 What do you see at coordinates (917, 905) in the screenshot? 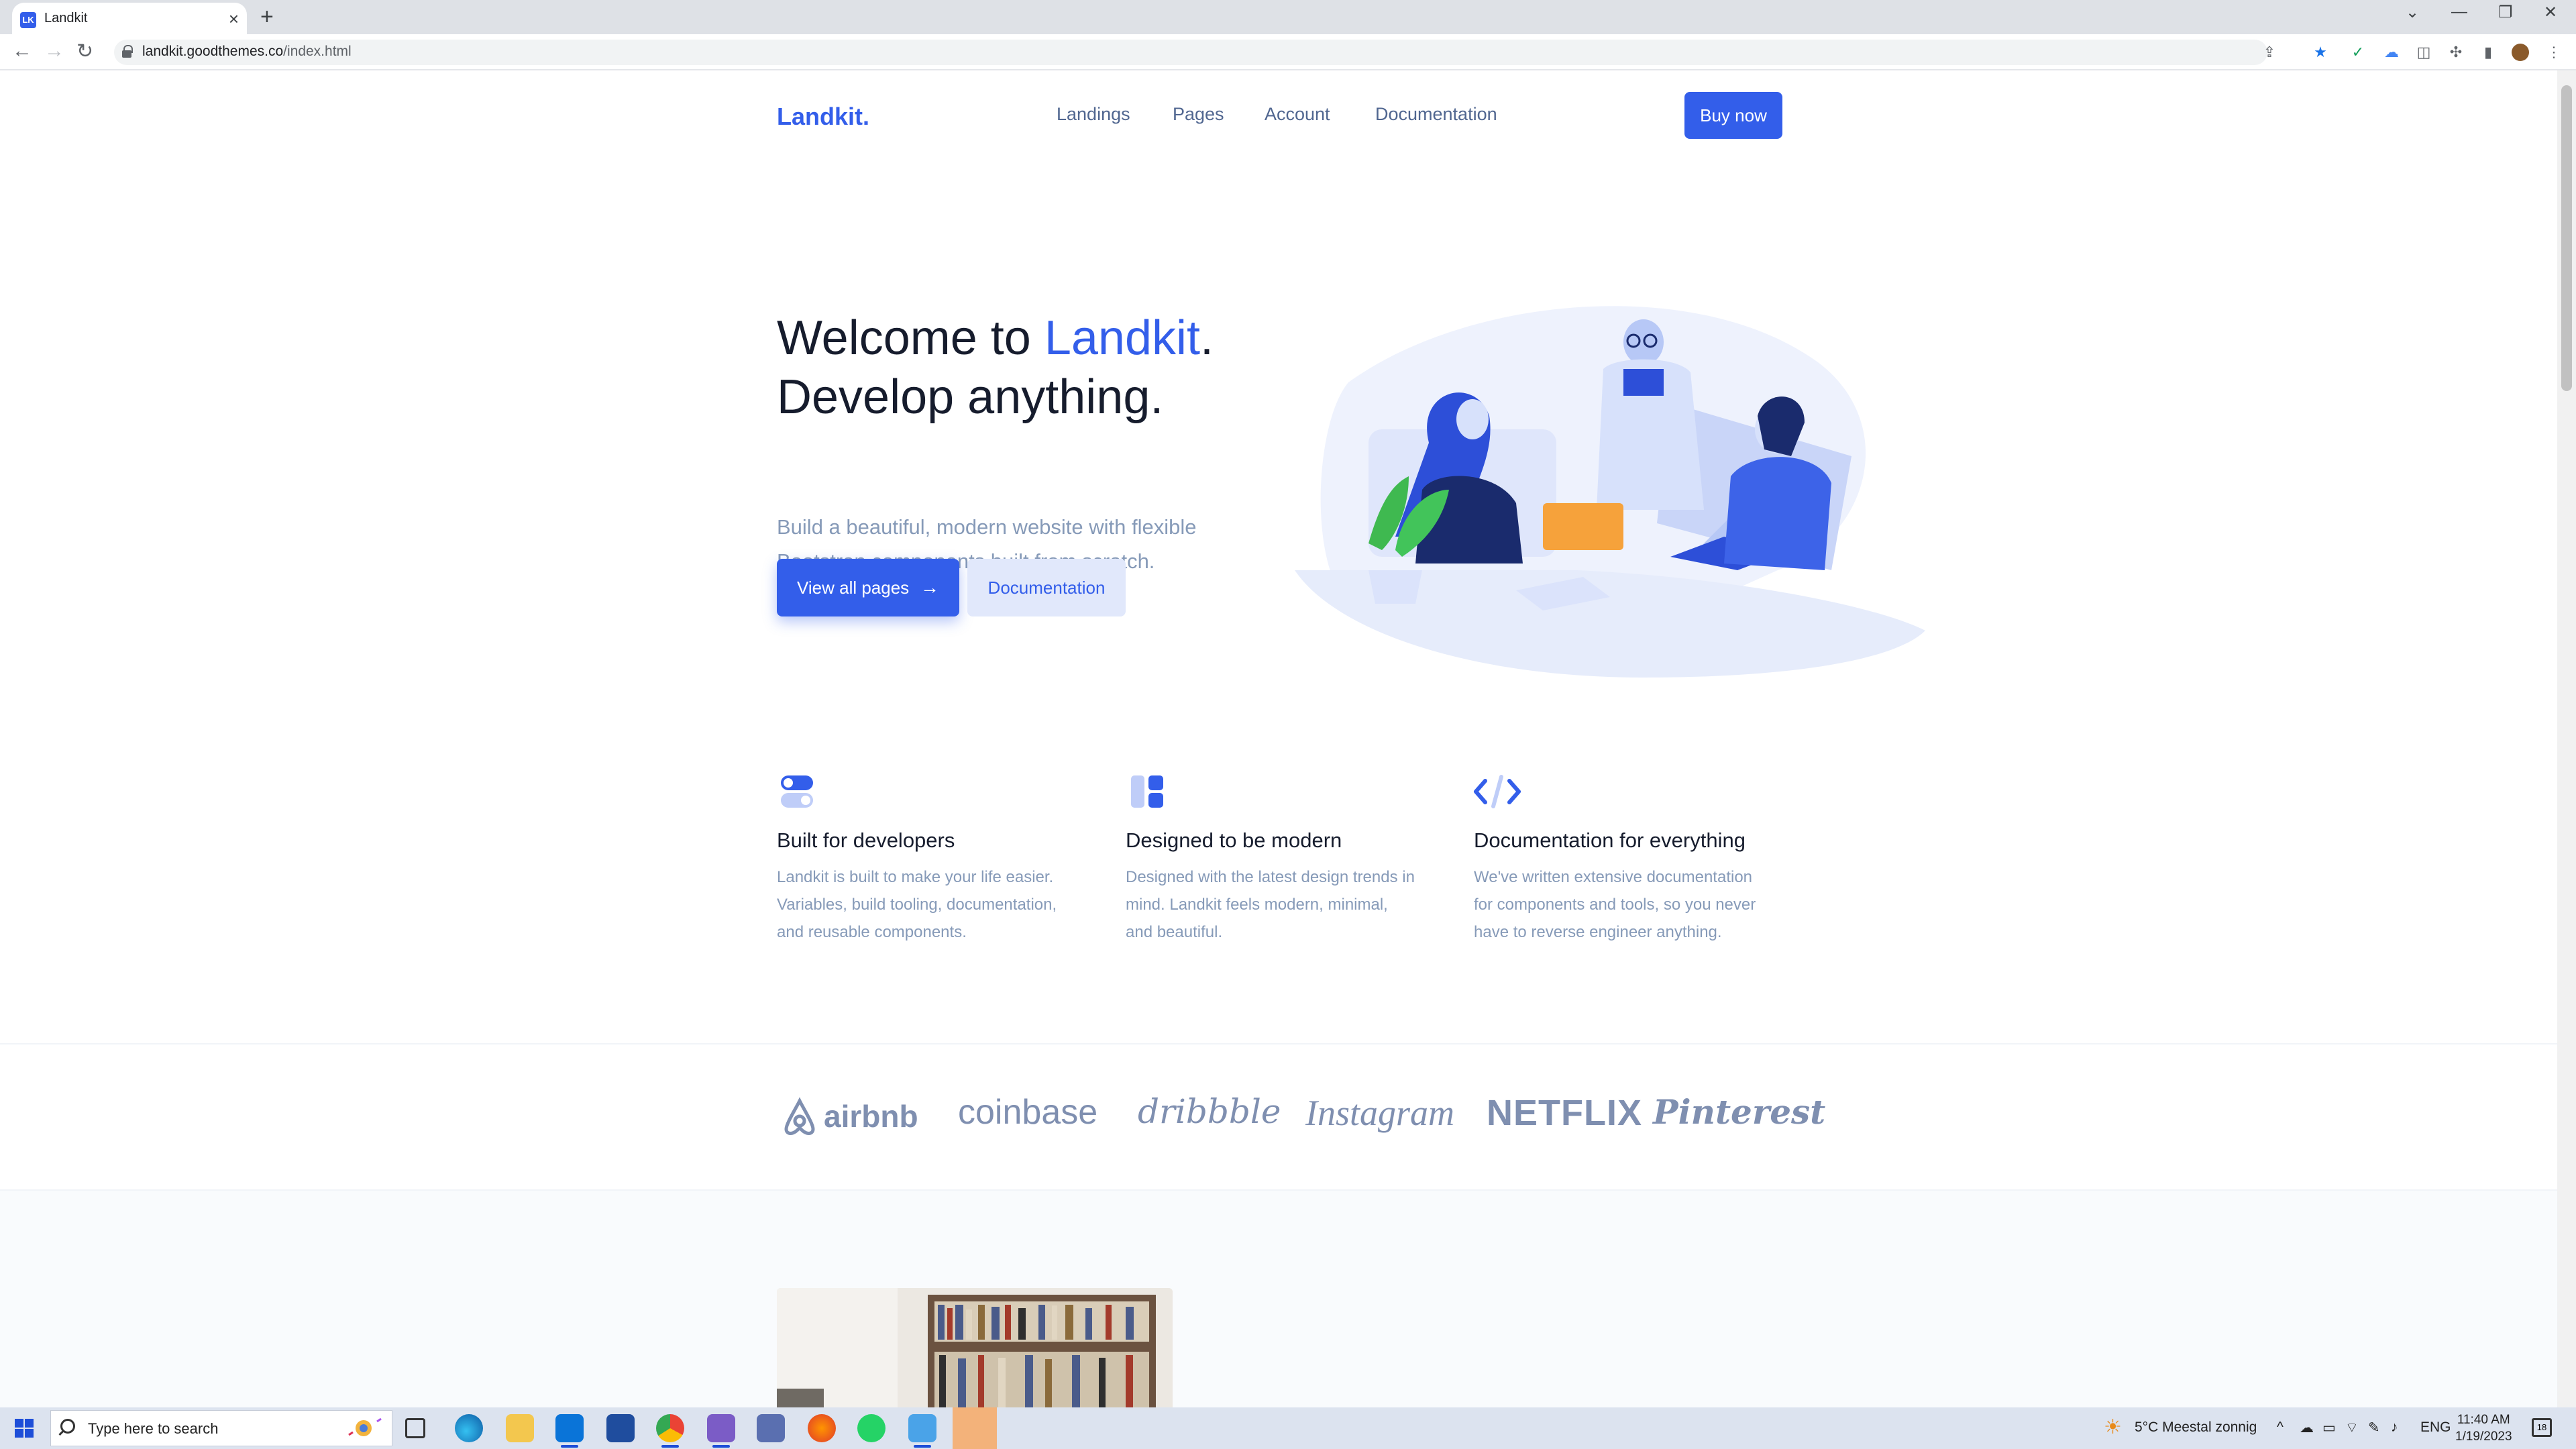
I see `feature-line: Variables, build tooling, documentation,` at bounding box center [917, 905].